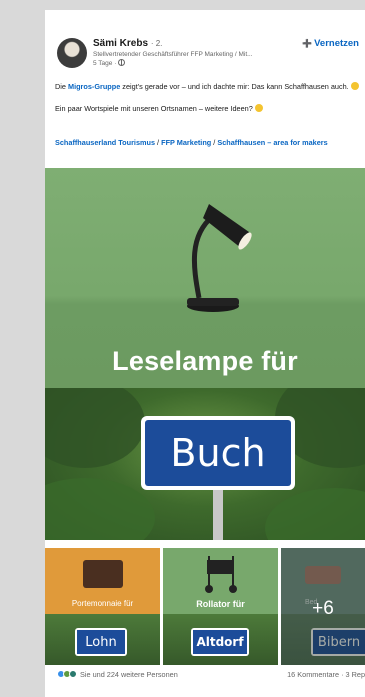 Image resolution: width=365 pixels, height=697 pixels. I want to click on support-icon, so click(73, 674).